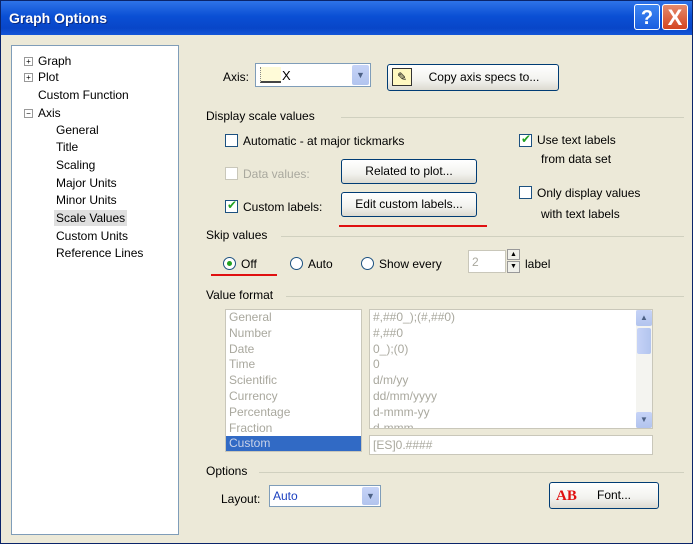 The height and width of the screenshot is (544, 693). Describe the element at coordinates (511, 445) in the screenshot. I see `format-code-input: [ES]0.####` at that location.